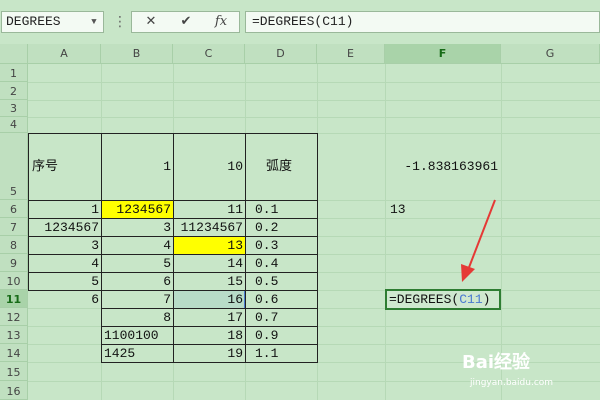  I want to click on cell-c11: 16, so click(208, 300).